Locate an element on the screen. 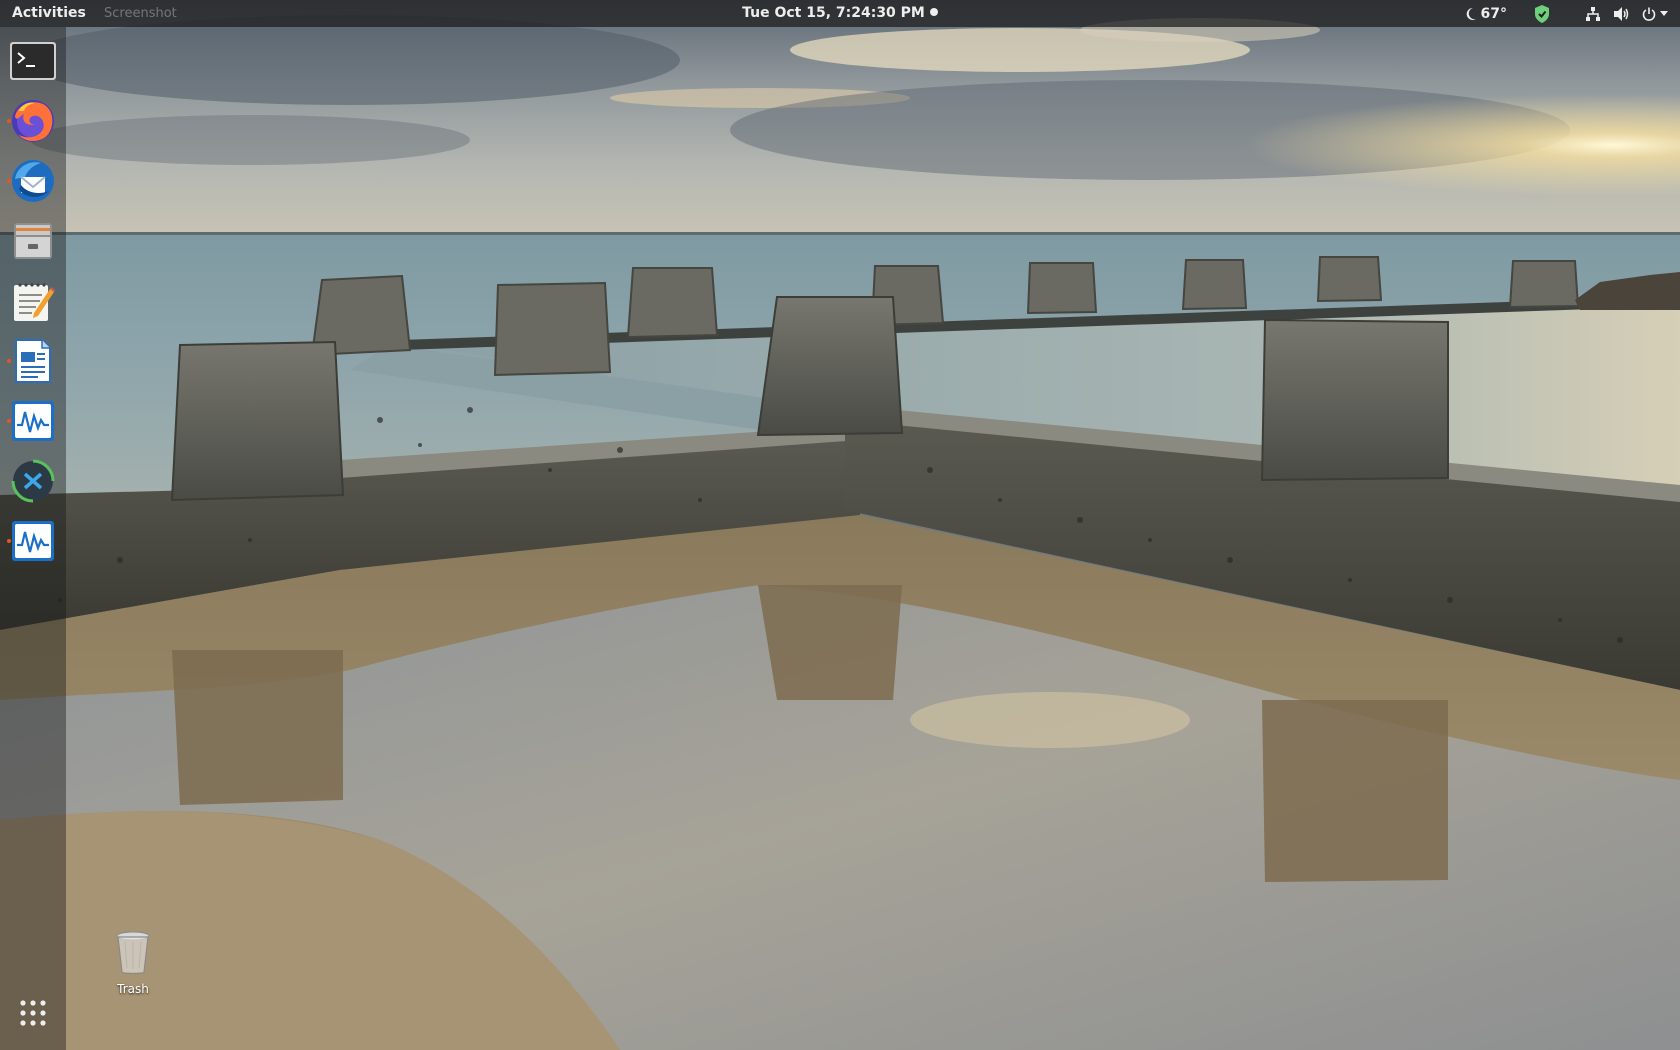 This screenshot has height=1050, width=1680. dock-item-thunderbird is located at coordinates (33, 181).